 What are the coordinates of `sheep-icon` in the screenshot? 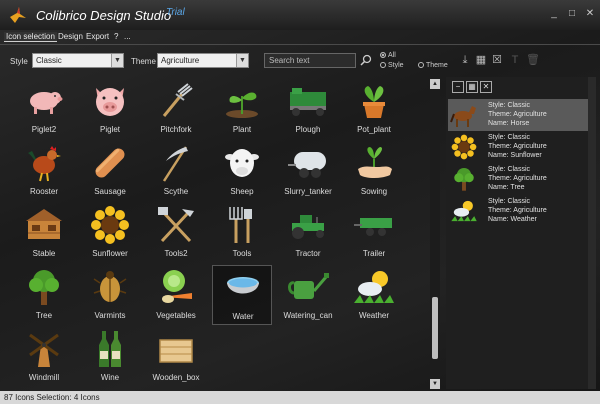 It's located at (242, 163).